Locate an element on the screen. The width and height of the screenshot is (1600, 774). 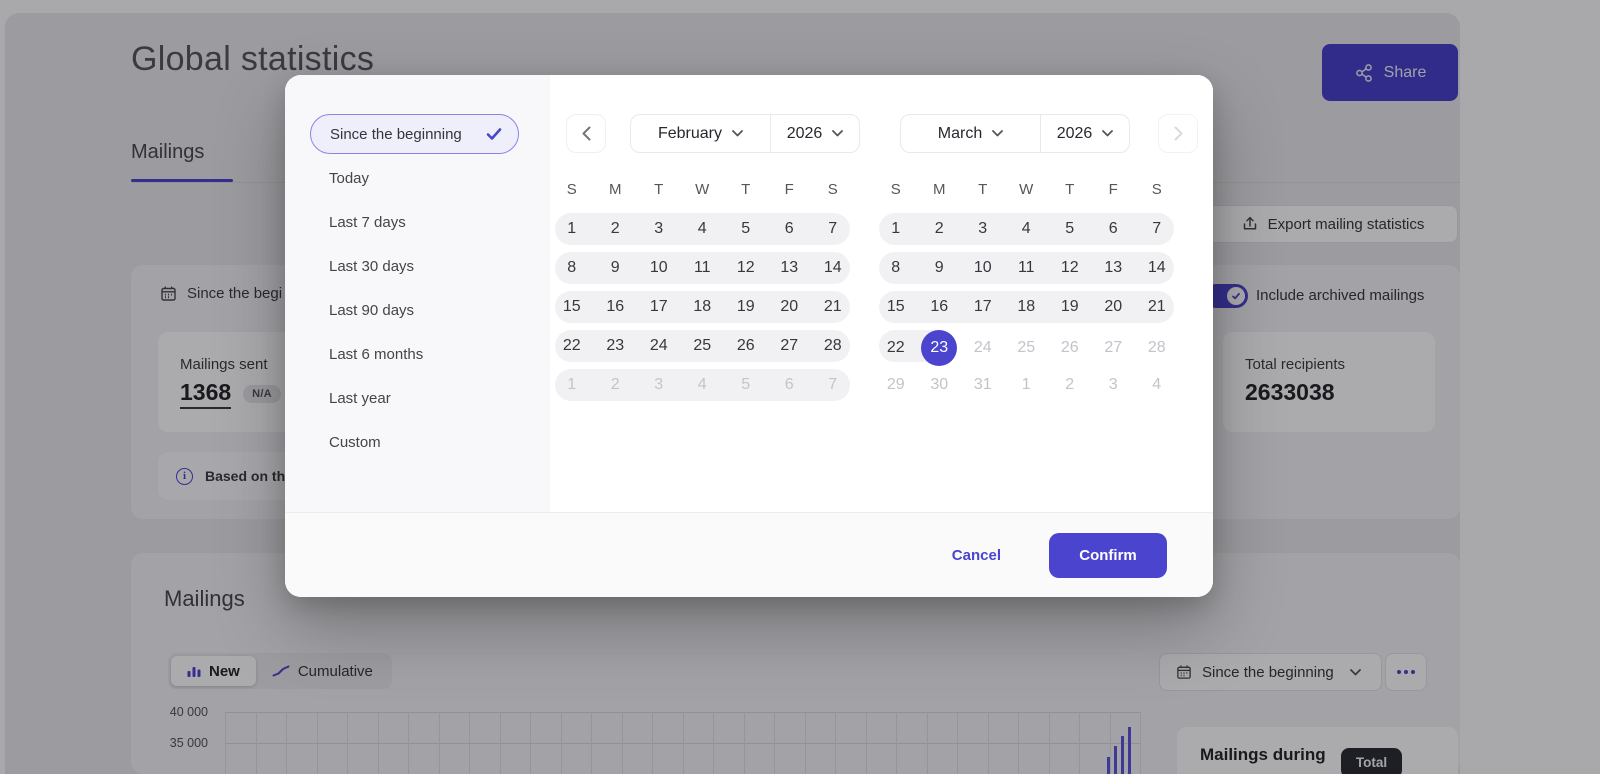
next-month-button is located at coordinates (1178, 133).